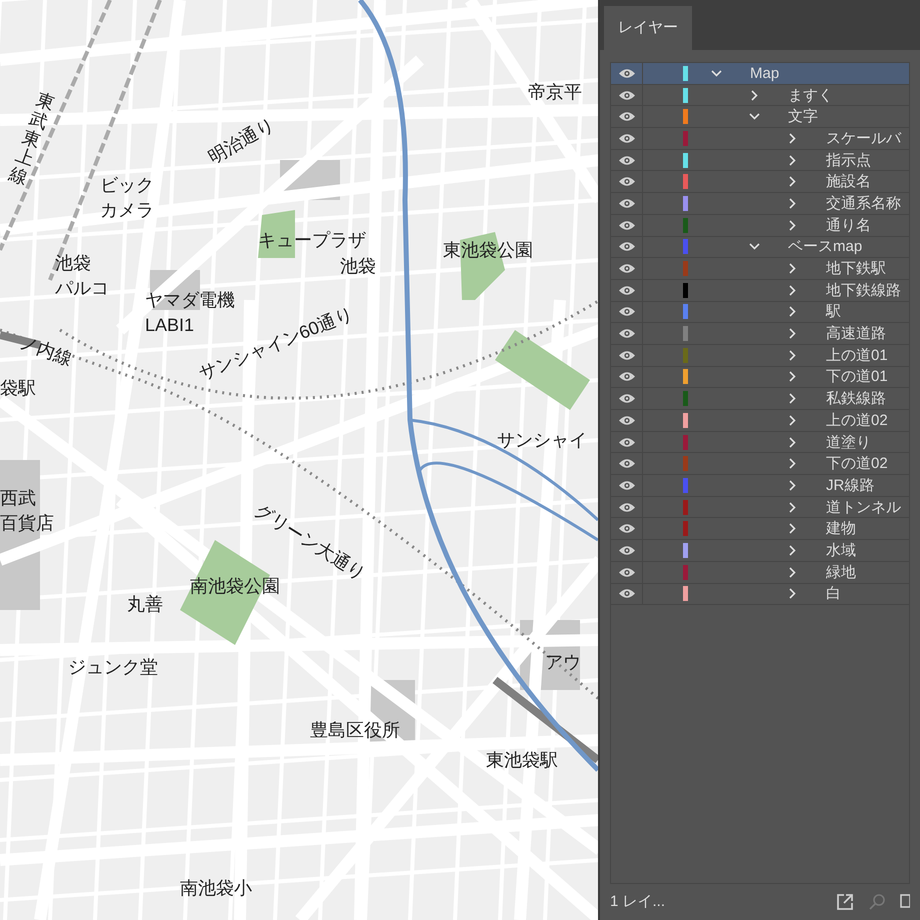 This screenshot has width=920, height=920. I want to click on layer-row: 施設名, so click(760, 182).